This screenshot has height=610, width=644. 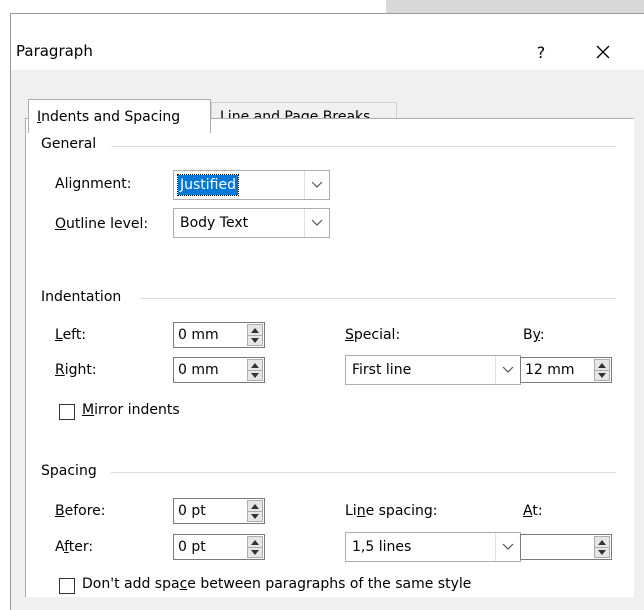 What do you see at coordinates (327, 42) in the screenshot?
I see `title-bar: Paragraph ?` at bounding box center [327, 42].